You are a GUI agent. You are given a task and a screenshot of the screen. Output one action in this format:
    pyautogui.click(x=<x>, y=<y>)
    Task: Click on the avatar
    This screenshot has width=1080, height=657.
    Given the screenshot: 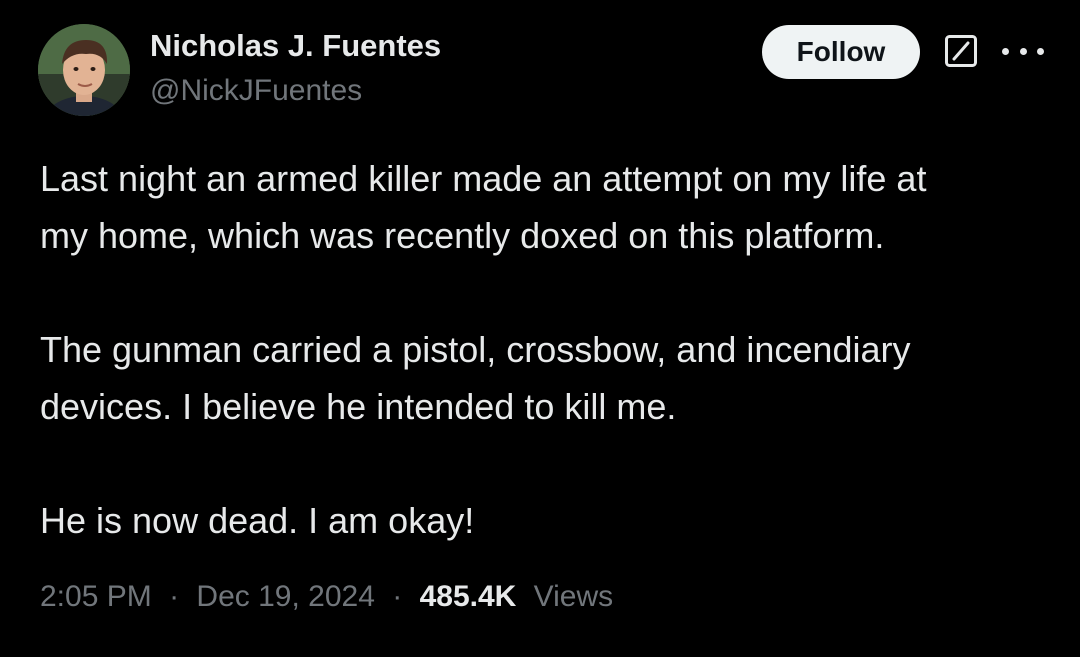 What is the action you would take?
    pyautogui.click(x=84, y=70)
    